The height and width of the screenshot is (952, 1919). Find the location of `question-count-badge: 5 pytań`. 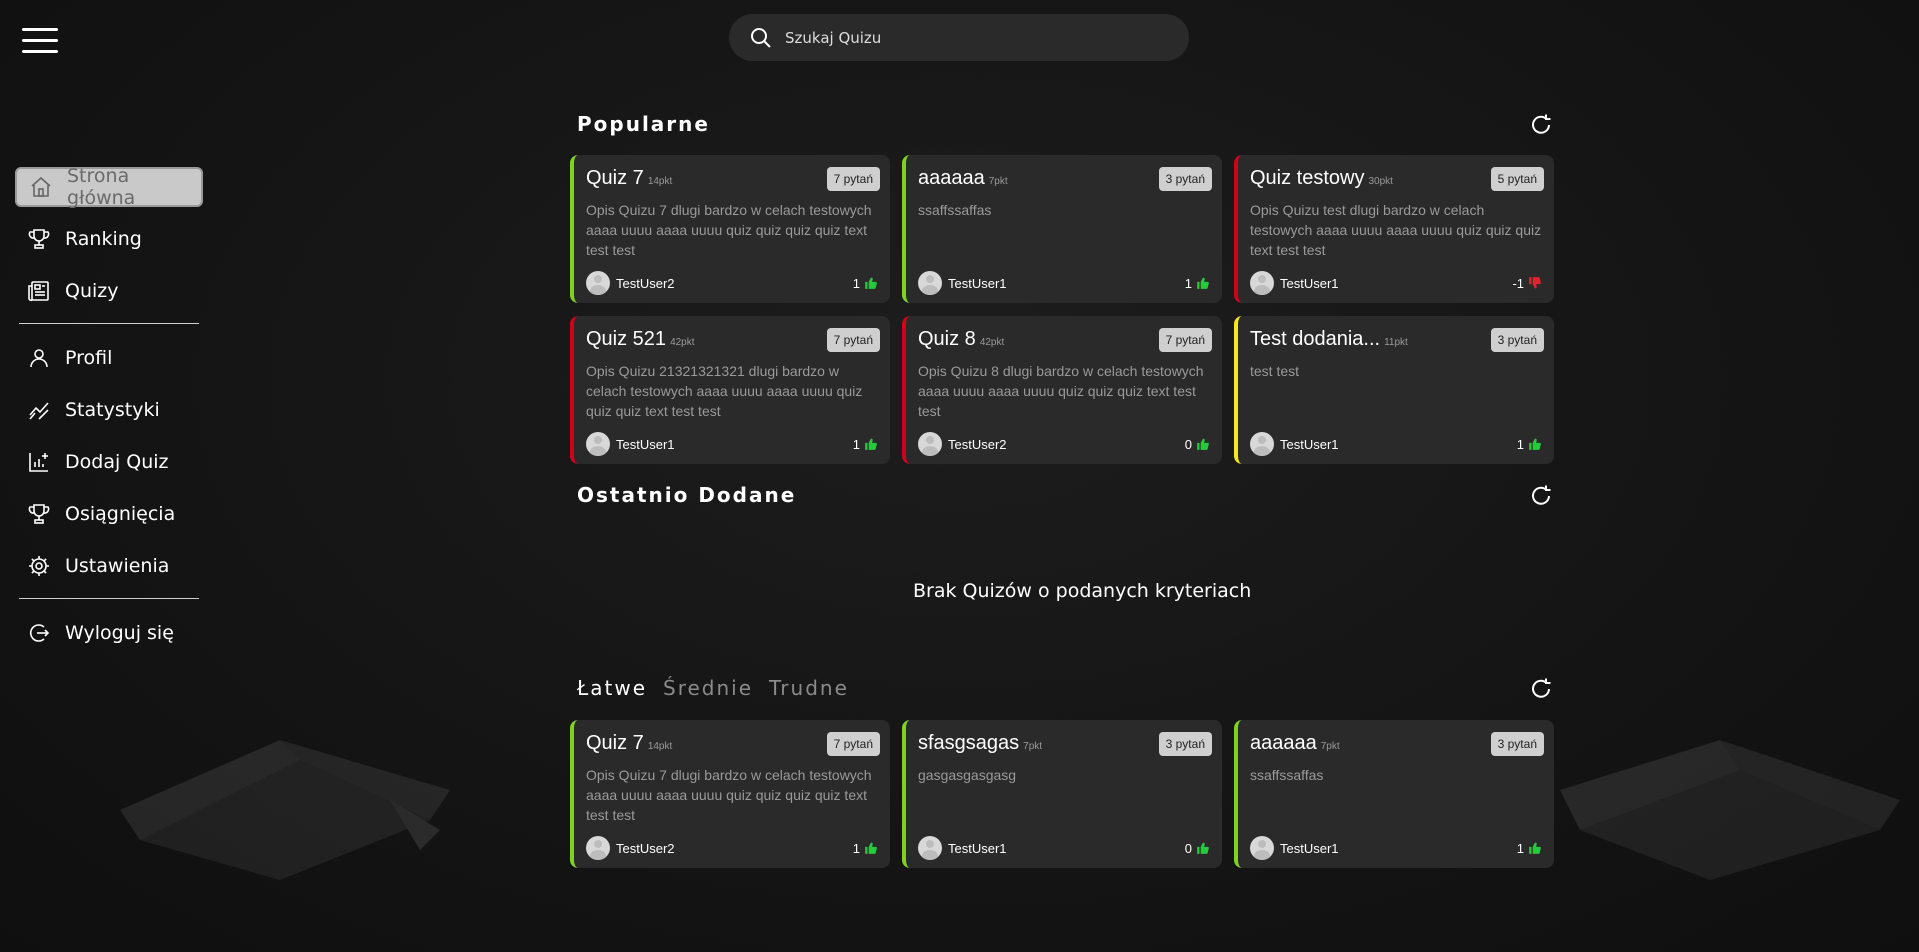

question-count-badge: 5 pytań is located at coordinates (1517, 179).